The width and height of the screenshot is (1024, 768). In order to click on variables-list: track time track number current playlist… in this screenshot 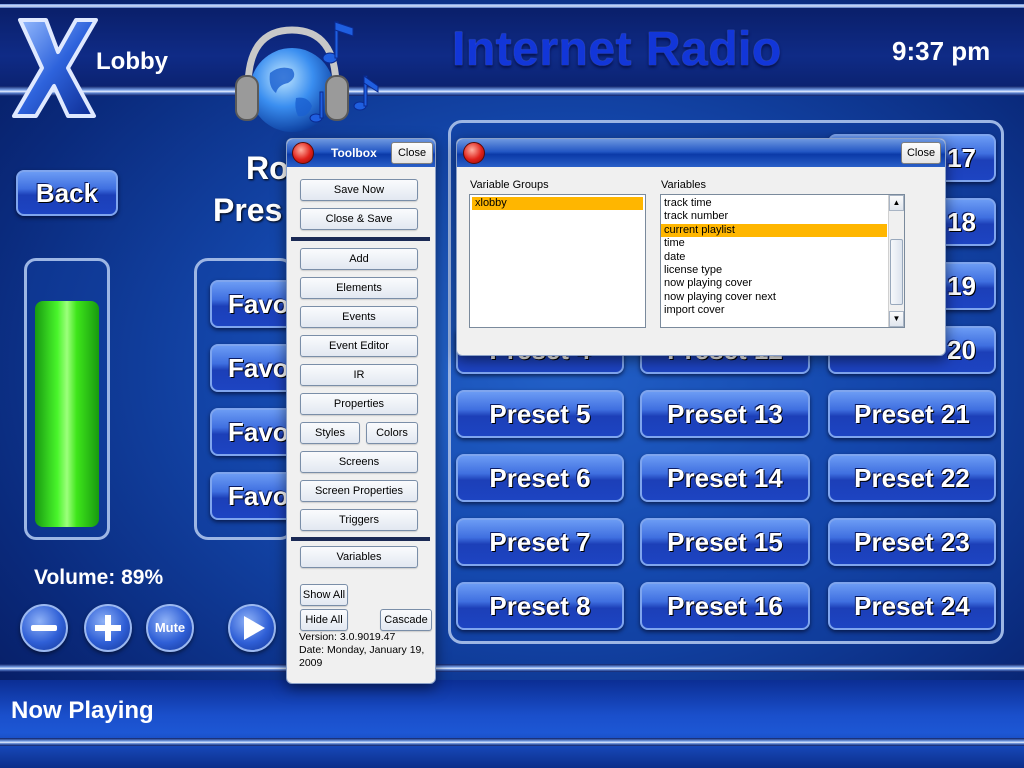, I will do `click(782, 261)`.